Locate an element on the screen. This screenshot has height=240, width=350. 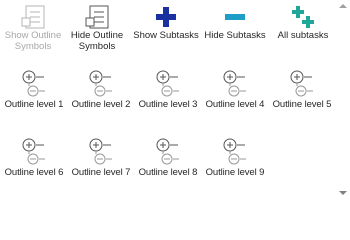
hide-outline-symbols-icon is located at coordinates (97, 17).